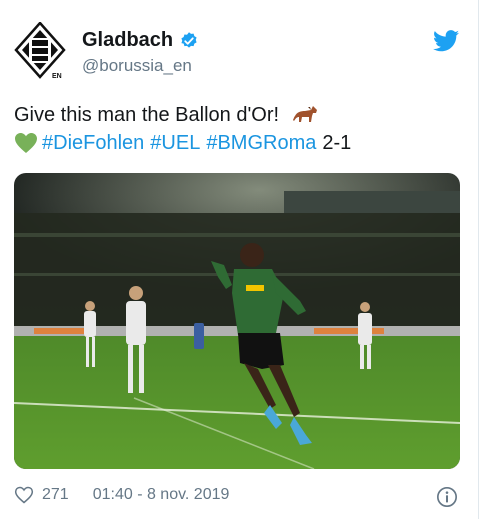 The width and height of the screenshot is (493, 519). Describe the element at coordinates (261, 143) in the screenshot. I see `hashtag-link: #BMGRoma` at that location.